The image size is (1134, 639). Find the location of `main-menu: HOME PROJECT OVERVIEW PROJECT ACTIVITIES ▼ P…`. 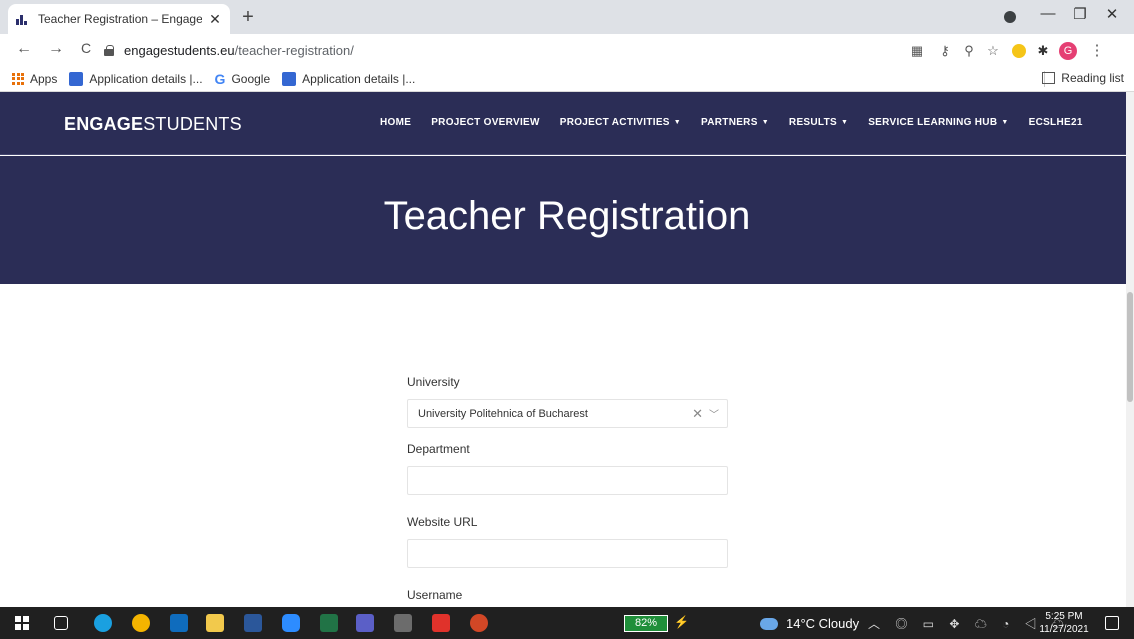

main-menu: HOME PROJECT OVERVIEW PROJECT ACTIVITIES ▼ P… is located at coordinates (741, 122).